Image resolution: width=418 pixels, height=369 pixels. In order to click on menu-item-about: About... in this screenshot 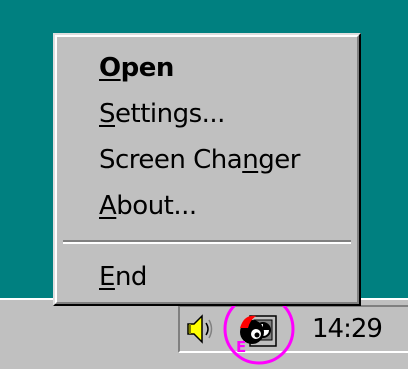, I will do `click(148, 206)`.